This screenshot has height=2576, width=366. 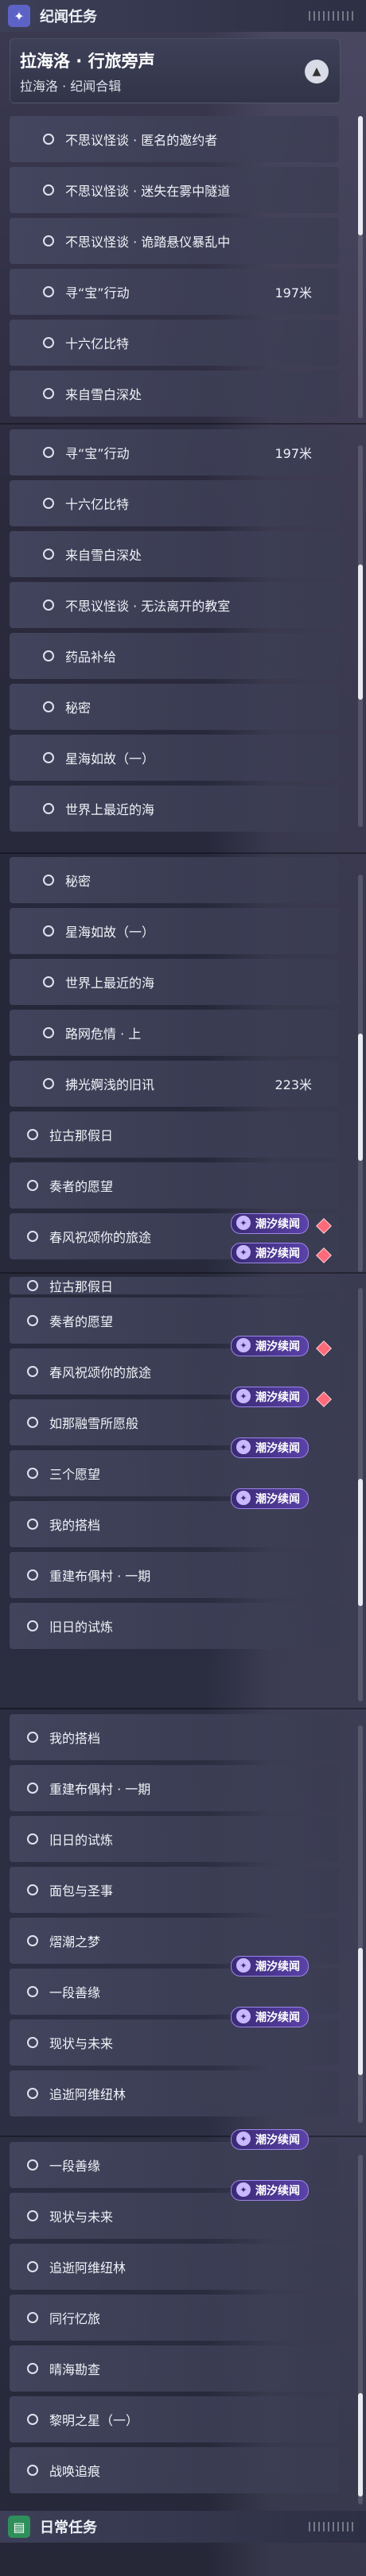 I want to click on quest-name: 拉古那假日, so click(x=81, y=1287).